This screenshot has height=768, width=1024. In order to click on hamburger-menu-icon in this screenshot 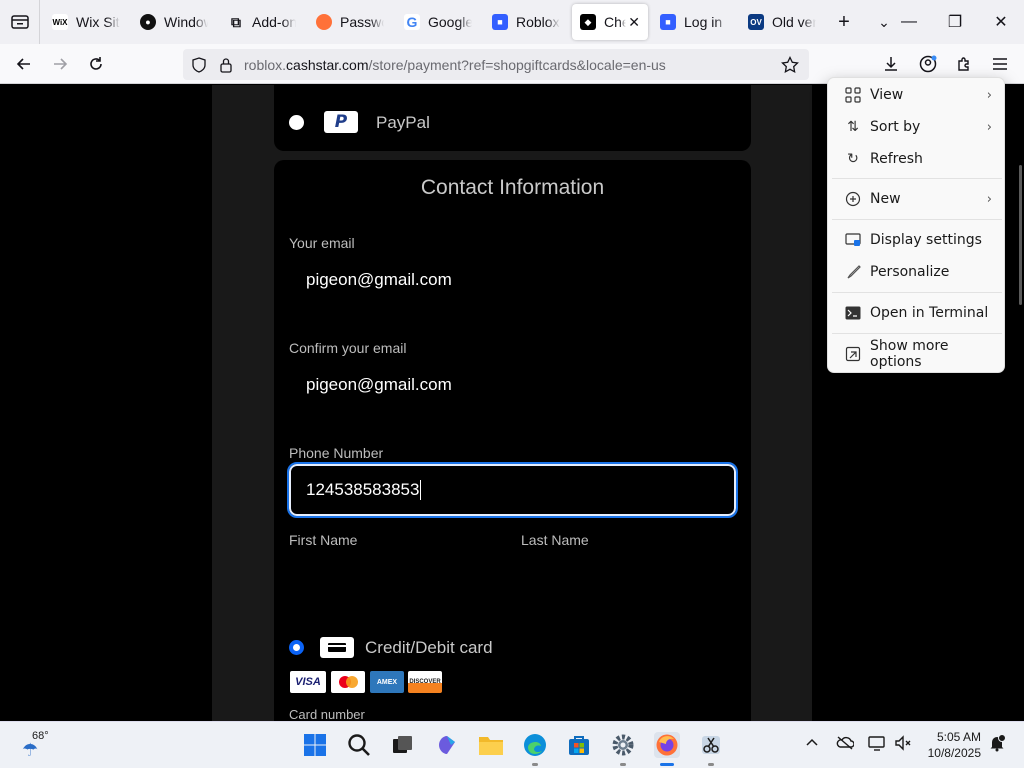, I will do `click(1000, 64)`.